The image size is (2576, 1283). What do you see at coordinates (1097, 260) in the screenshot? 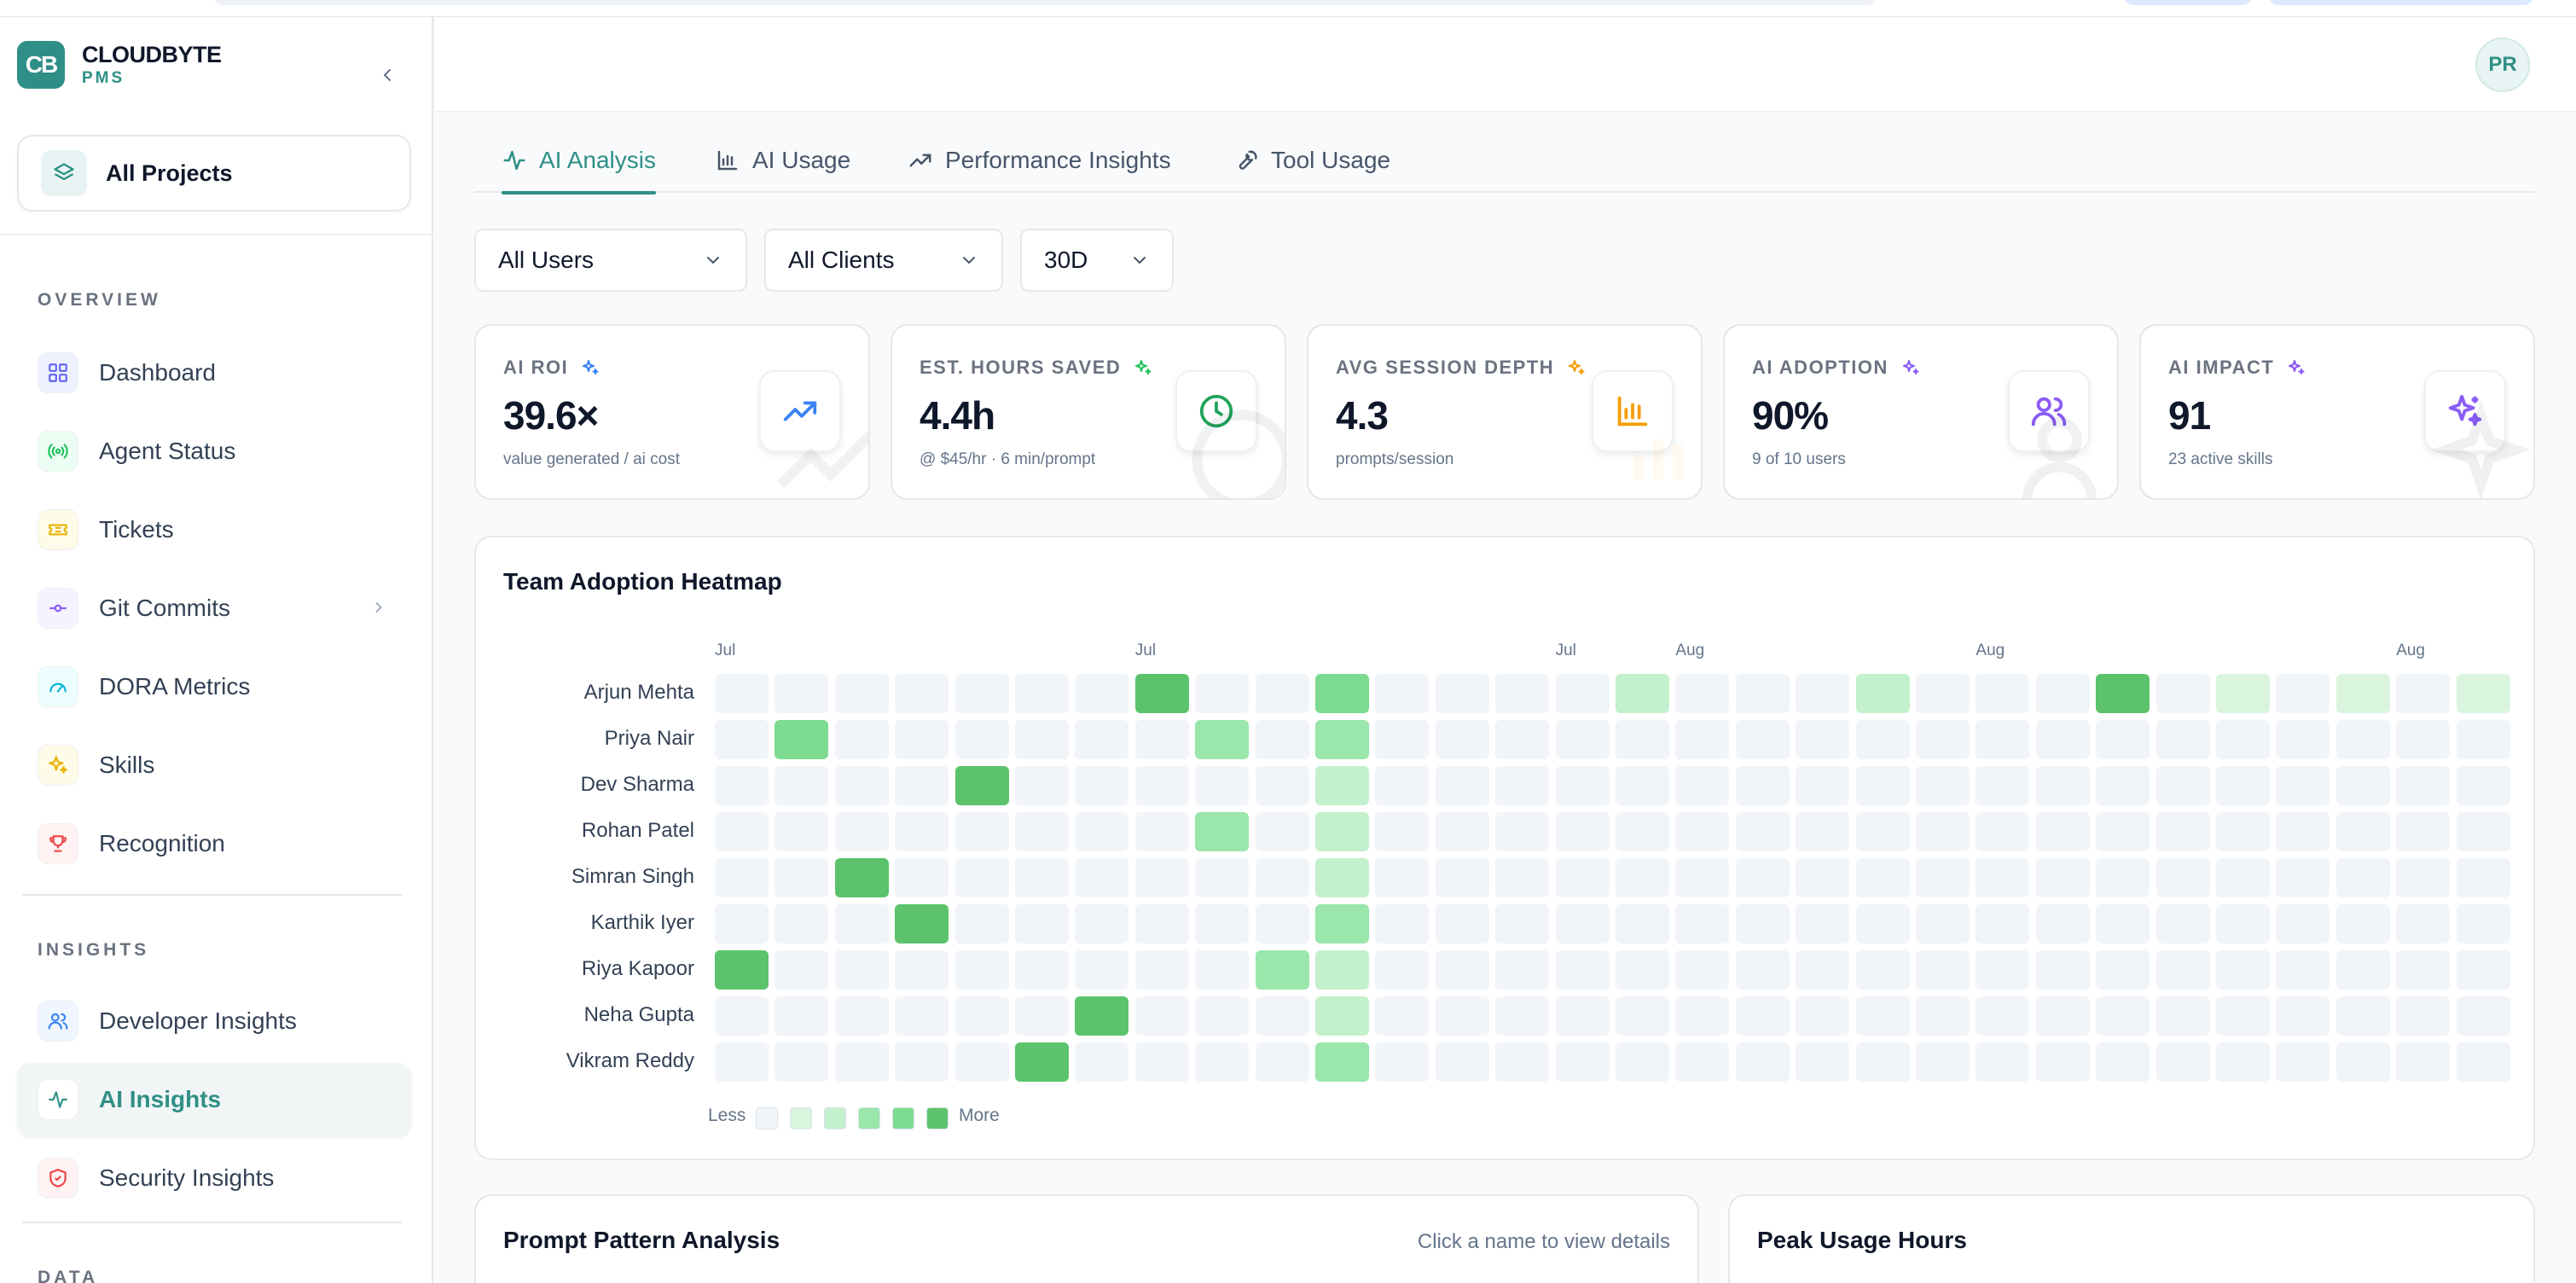
I see `range-filter-select: 30D` at bounding box center [1097, 260].